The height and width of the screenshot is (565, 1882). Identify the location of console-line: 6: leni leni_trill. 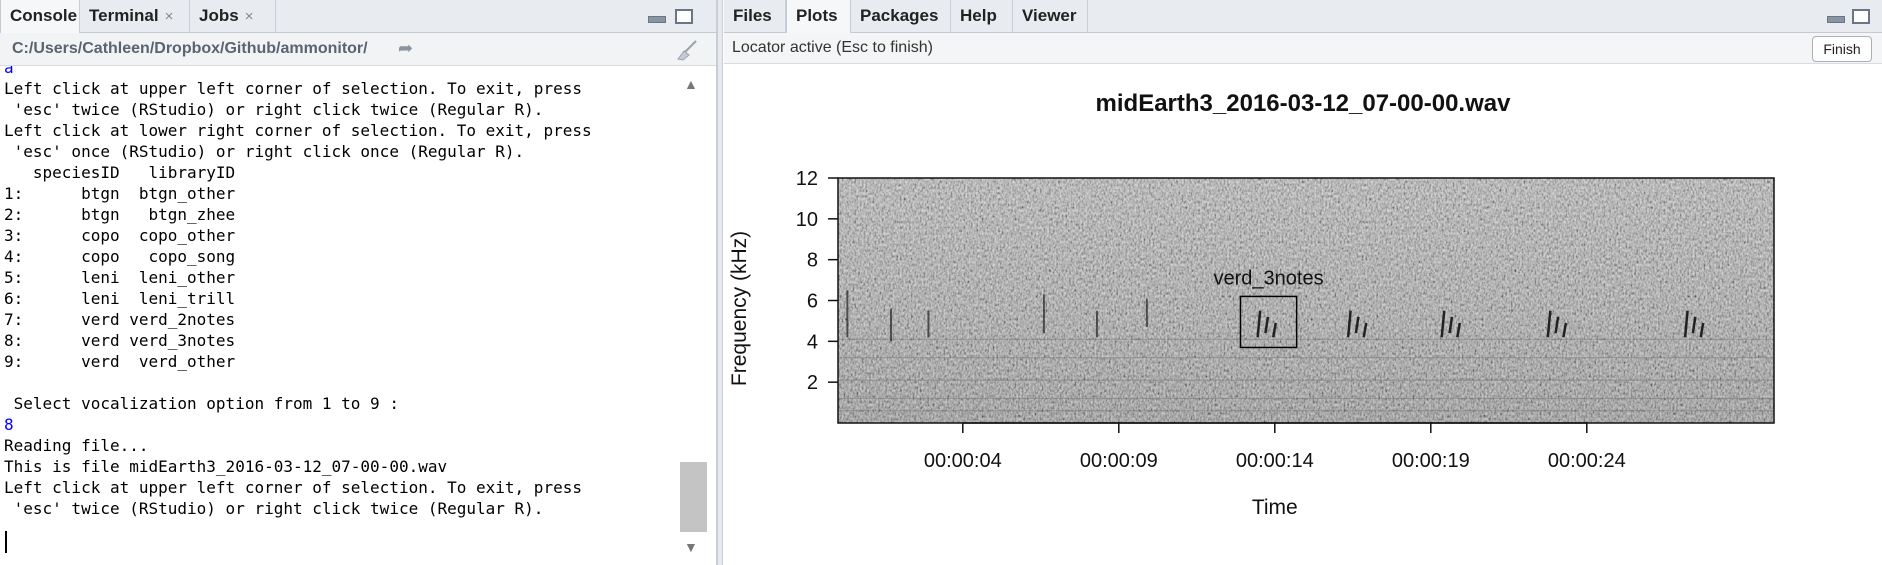
(120, 298).